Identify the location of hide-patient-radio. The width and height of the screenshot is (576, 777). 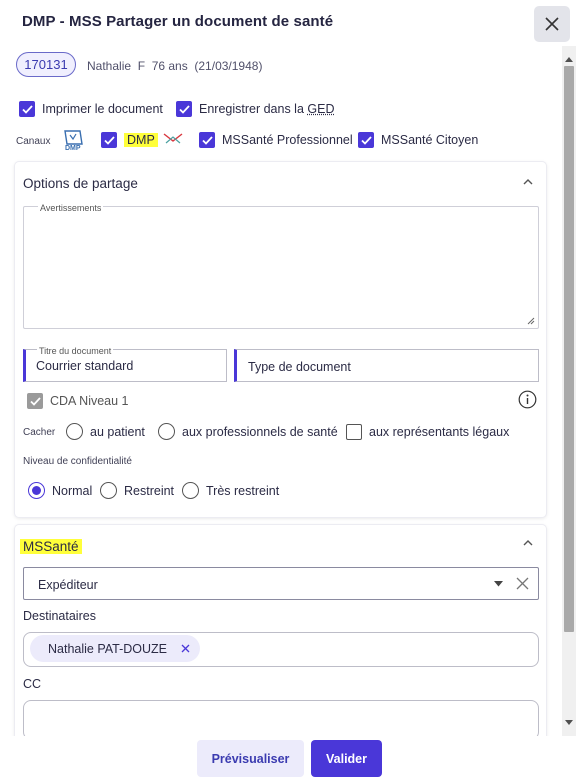
(74, 431).